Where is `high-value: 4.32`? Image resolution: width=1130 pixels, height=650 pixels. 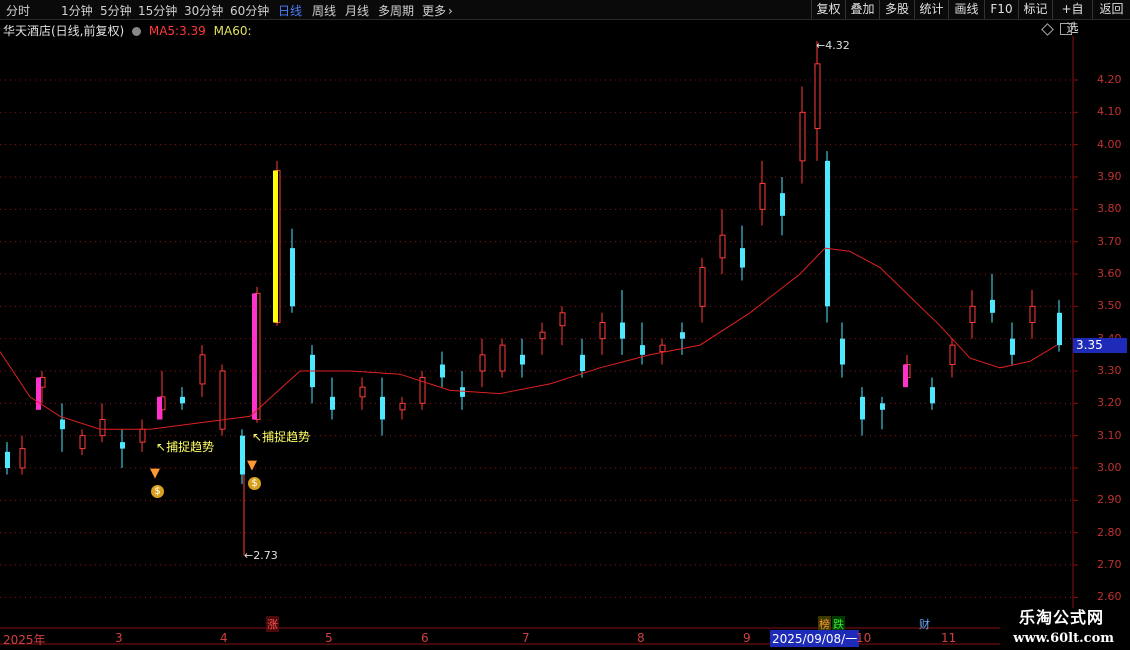
high-value: 4.32 is located at coordinates (837, 45).